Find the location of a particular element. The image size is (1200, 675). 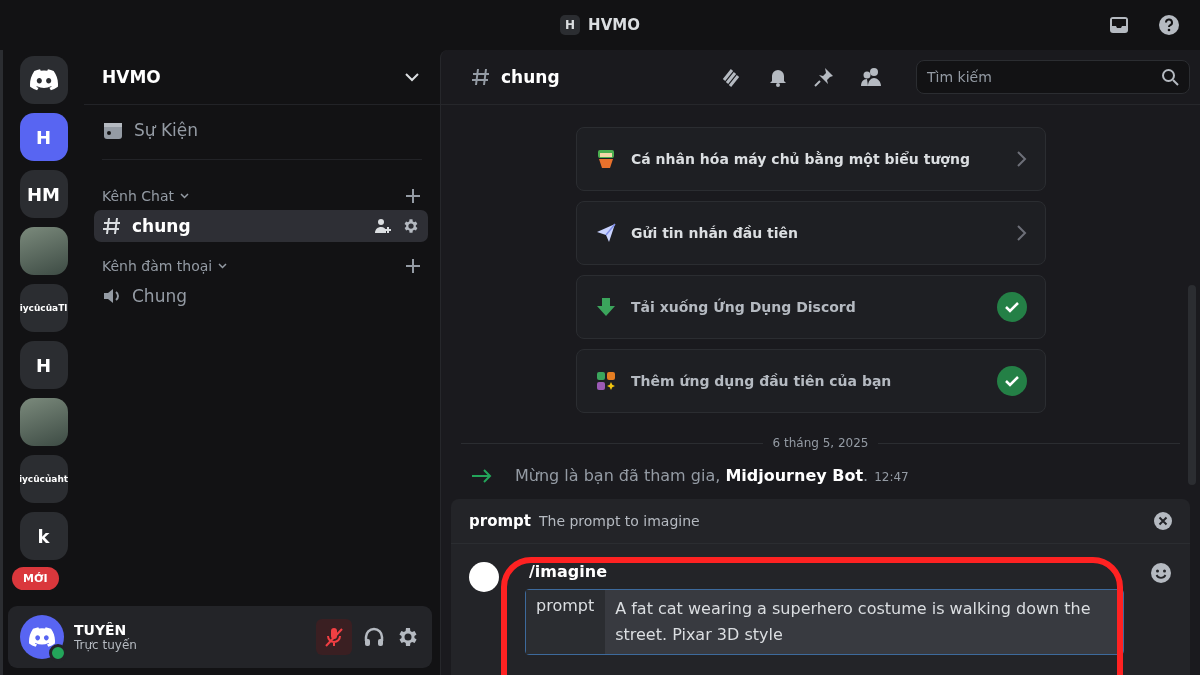

server-initial: H is located at coordinates (570, 25).